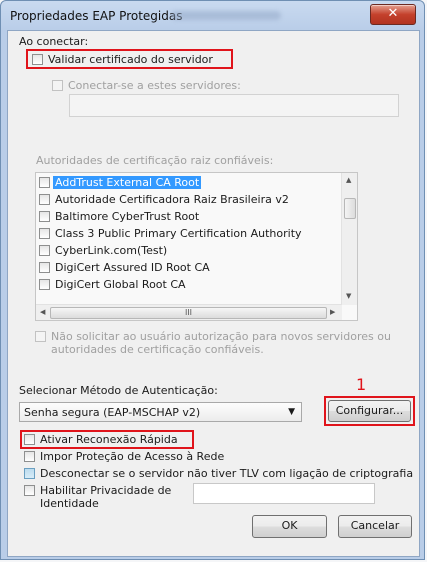 The image size is (427, 562). What do you see at coordinates (375, 526) in the screenshot?
I see `cancel-button: Cancelar` at bounding box center [375, 526].